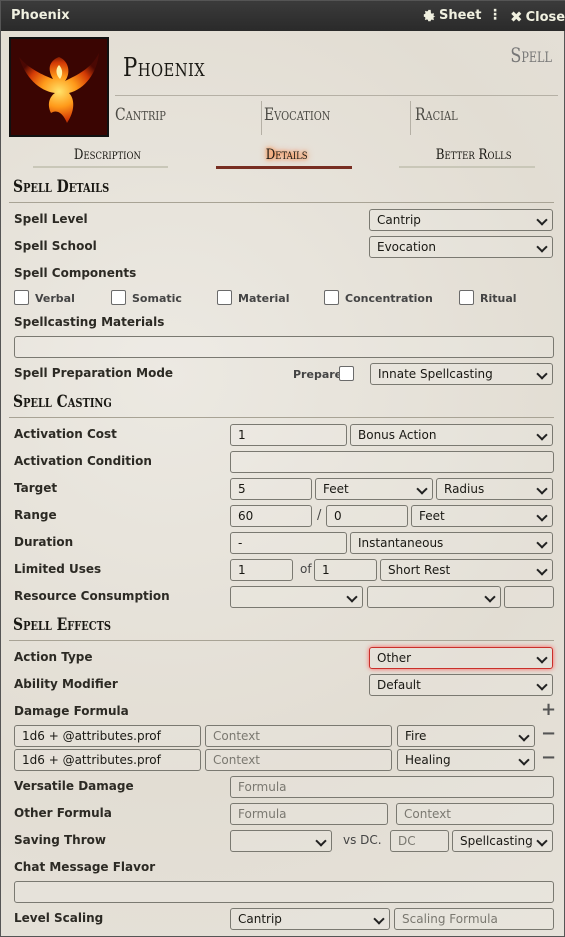 Image resolution: width=565 pixels, height=937 pixels. I want to click on more-options-icon: ⋮, so click(495, 15).